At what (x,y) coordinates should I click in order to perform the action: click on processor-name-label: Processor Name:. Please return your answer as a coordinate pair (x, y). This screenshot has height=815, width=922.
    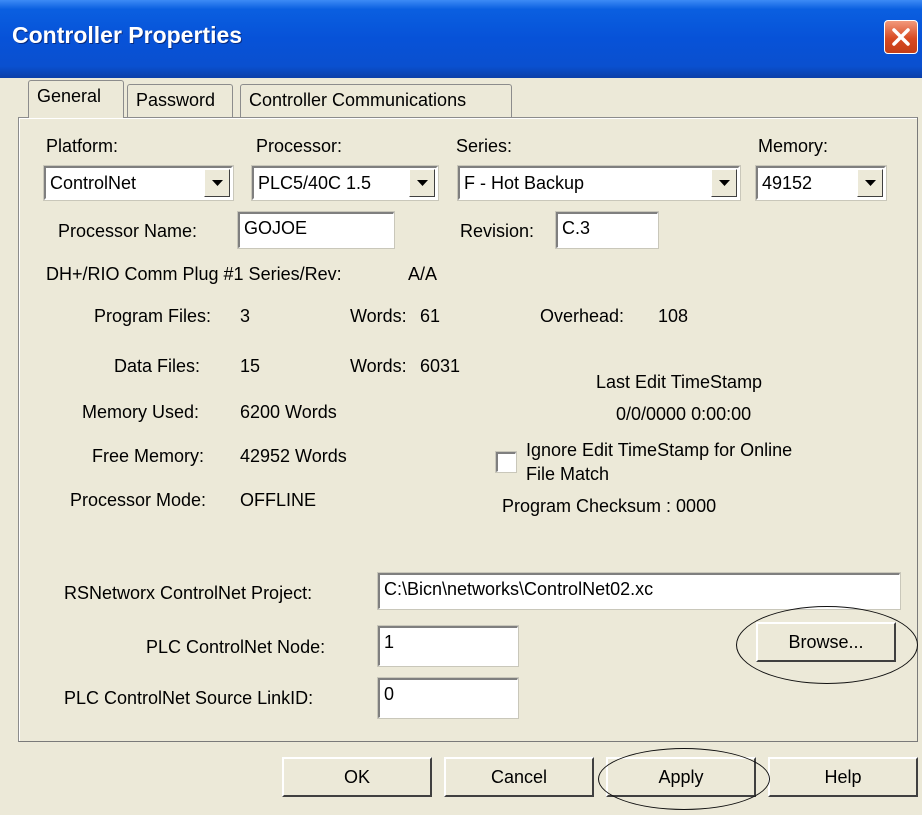
    Looking at the image, I should click on (128, 231).